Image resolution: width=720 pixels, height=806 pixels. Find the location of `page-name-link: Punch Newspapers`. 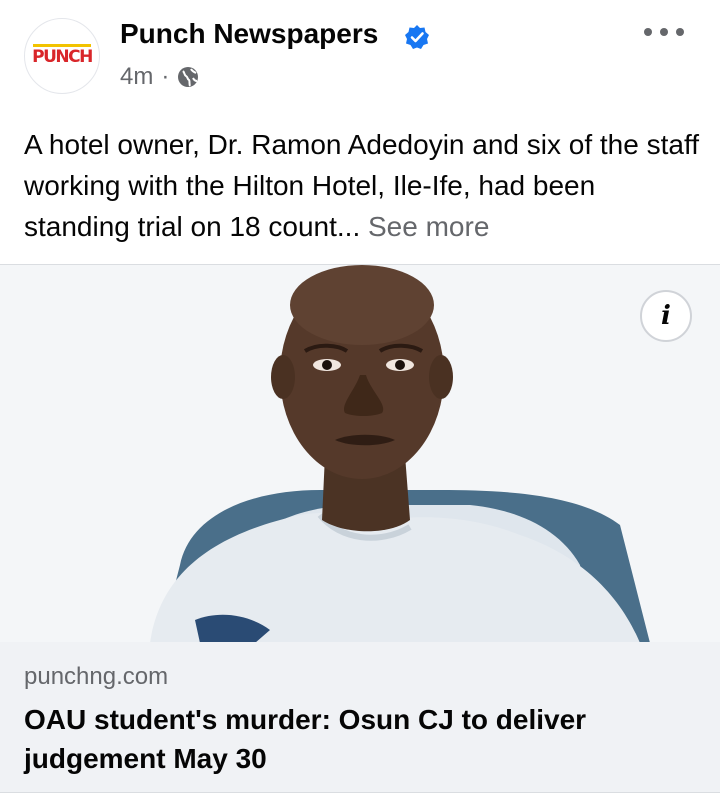

page-name-link: Punch Newspapers is located at coordinates (249, 34).